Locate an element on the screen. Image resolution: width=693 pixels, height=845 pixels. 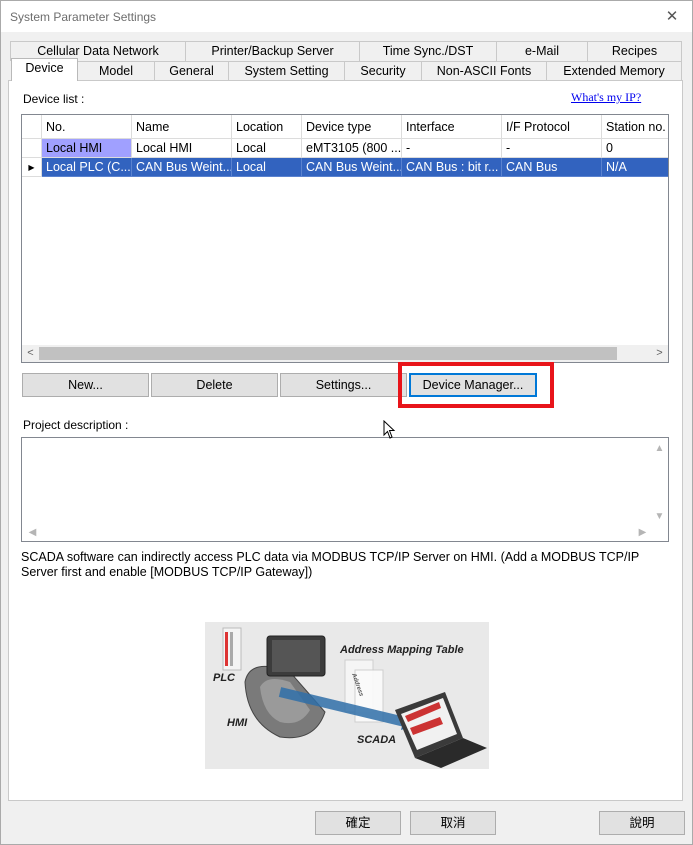
scroll-down-icon: ▼ is located at coordinates (659, 516).